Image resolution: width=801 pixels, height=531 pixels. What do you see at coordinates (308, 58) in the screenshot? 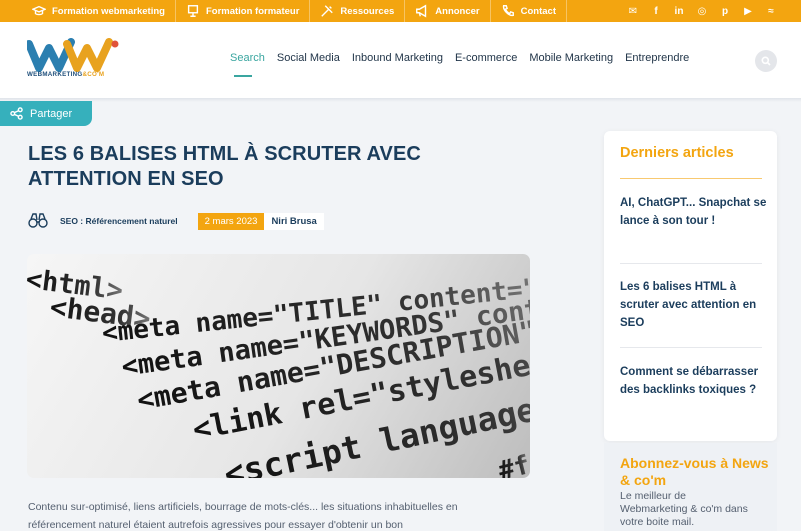
I see `nav-item-social-media: Social Media` at bounding box center [308, 58].